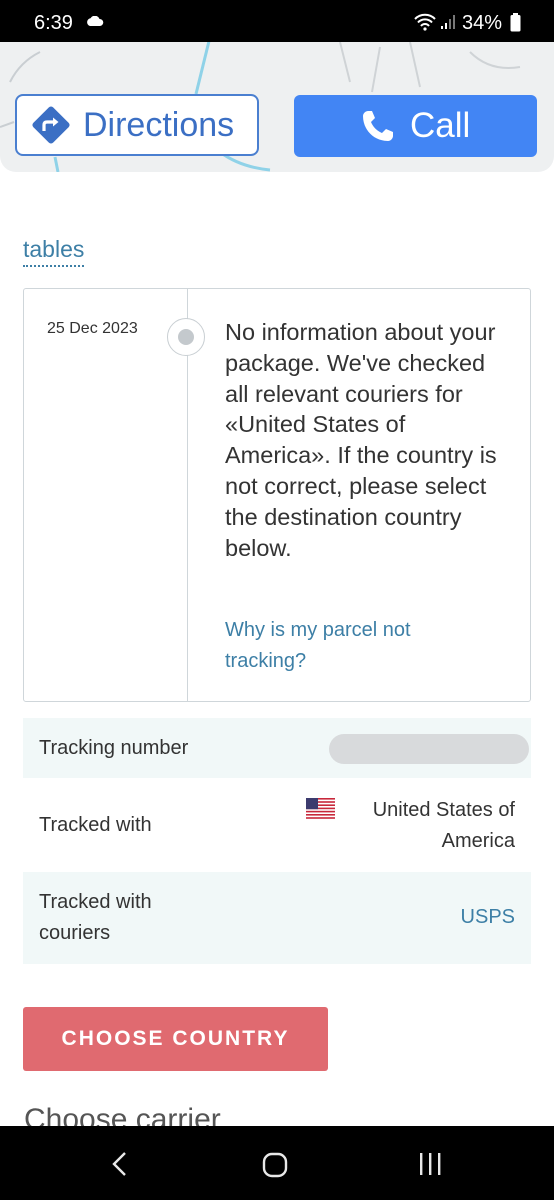  Describe the element at coordinates (429, 749) in the screenshot. I see `tracking-number-value` at that location.